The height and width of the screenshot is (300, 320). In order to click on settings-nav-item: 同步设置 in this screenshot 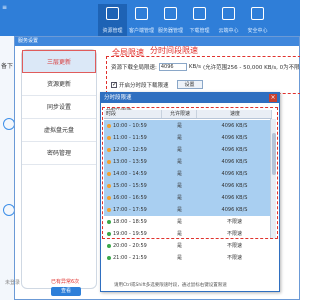, I will do `click(59, 107)`.